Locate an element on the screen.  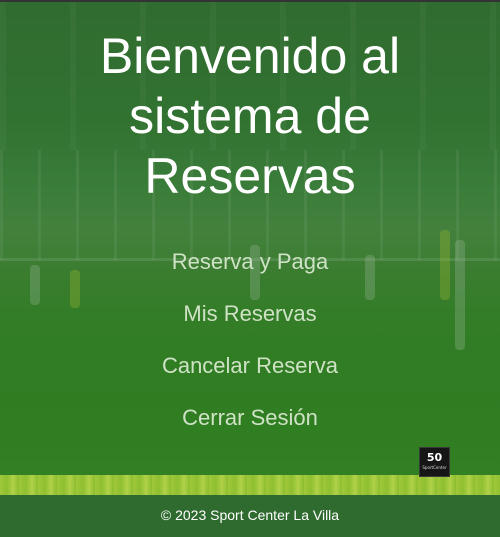
copyright-text: © 2023 Sport Center La Villa is located at coordinates (250, 515).